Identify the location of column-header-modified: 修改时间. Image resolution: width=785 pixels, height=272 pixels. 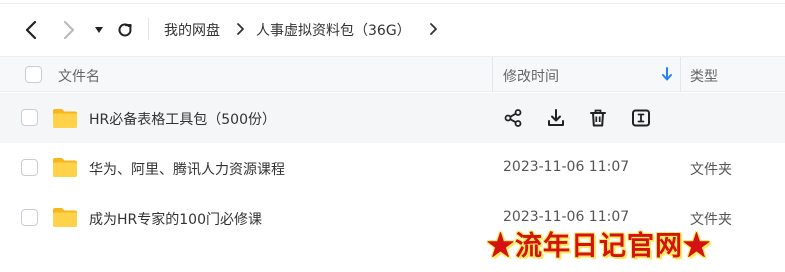
(531, 76).